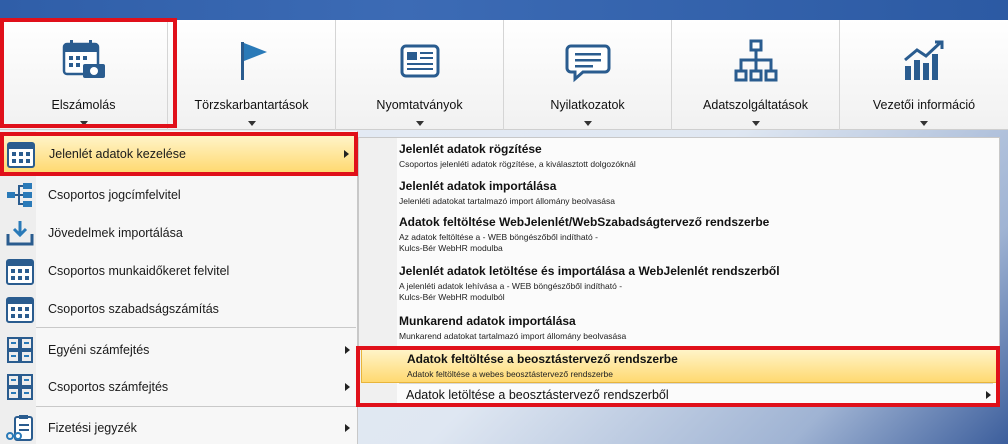 Image resolution: width=1008 pixels, height=444 pixels. I want to click on menu-item-jelenlet-adatok-kezelese: Jelenlét adatok kezelése, so click(179, 154).